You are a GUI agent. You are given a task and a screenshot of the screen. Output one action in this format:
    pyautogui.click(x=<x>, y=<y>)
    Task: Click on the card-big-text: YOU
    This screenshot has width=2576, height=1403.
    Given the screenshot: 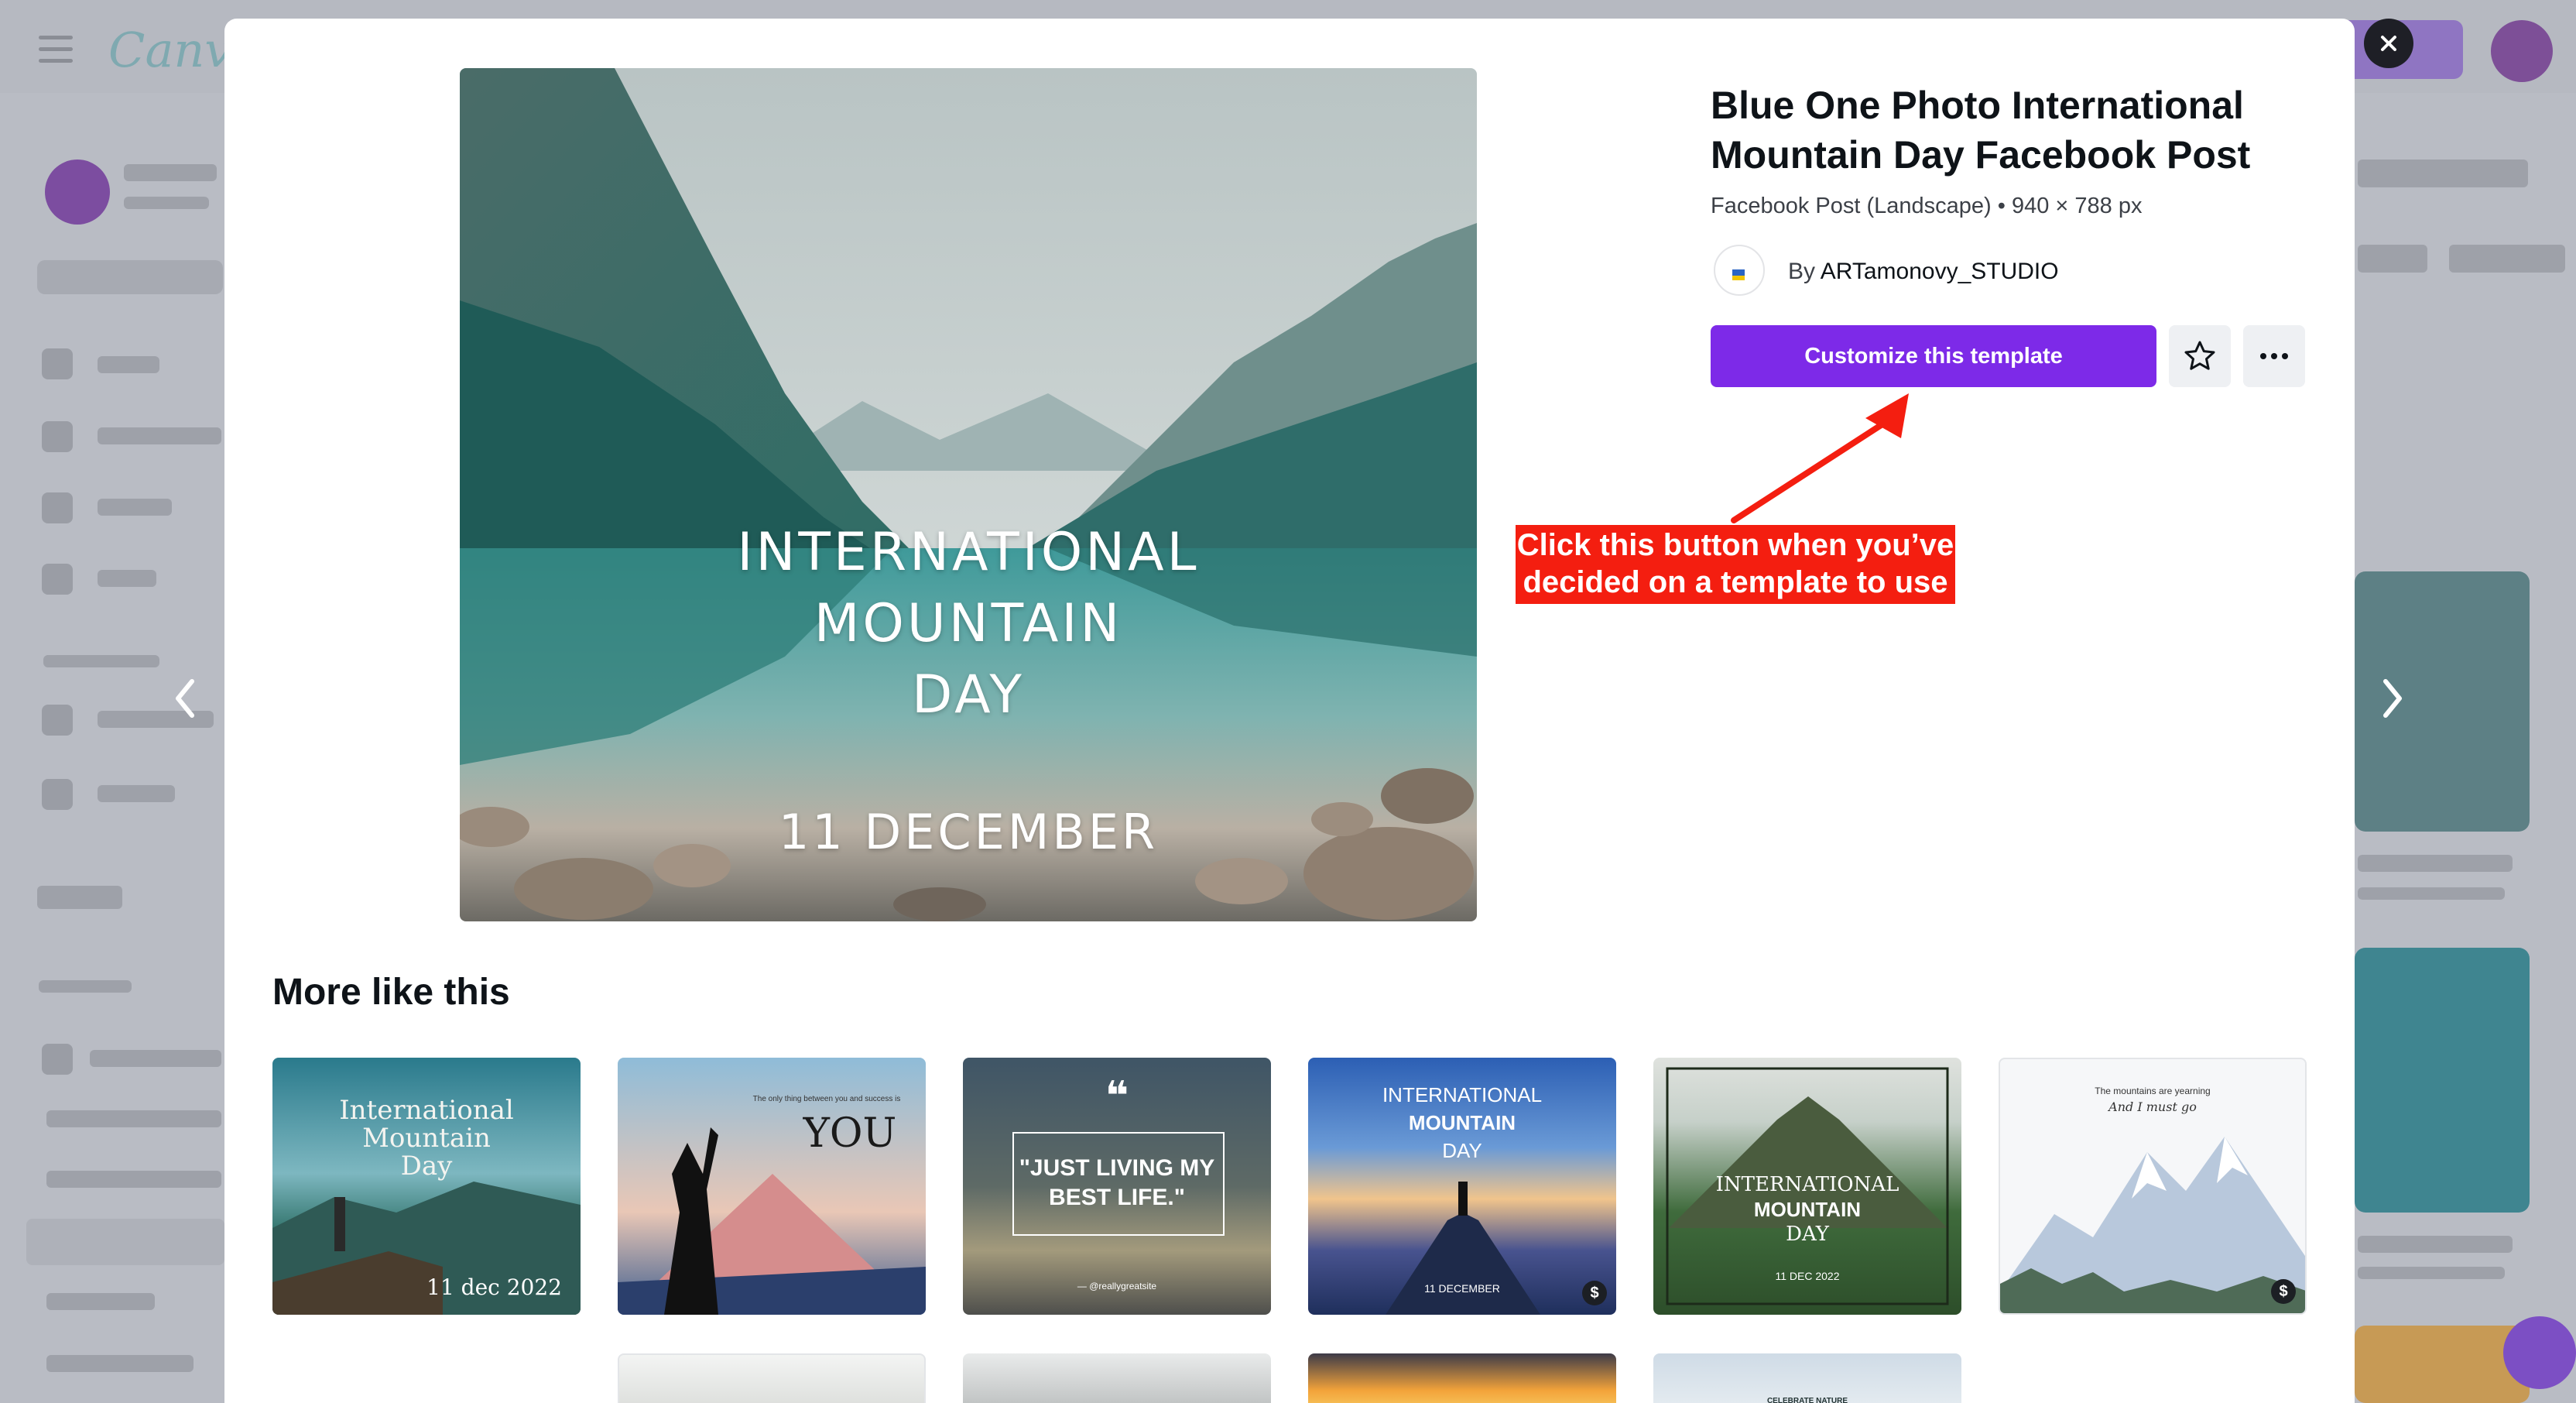 What is the action you would take?
    pyautogui.click(x=850, y=1133)
    